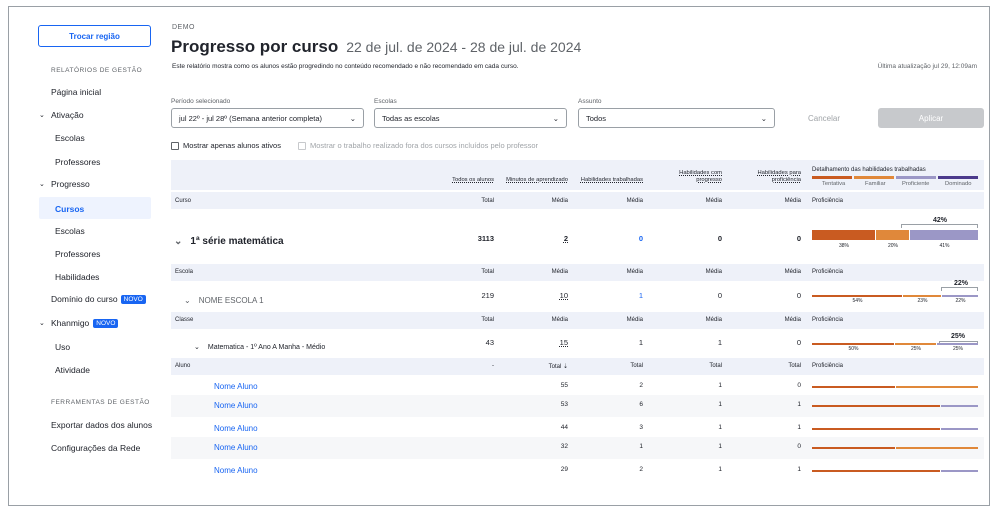 The height and width of the screenshot is (515, 1000). Describe the element at coordinates (77, 254) in the screenshot. I see `sidebar-item-progress-teachers: Professores` at that location.